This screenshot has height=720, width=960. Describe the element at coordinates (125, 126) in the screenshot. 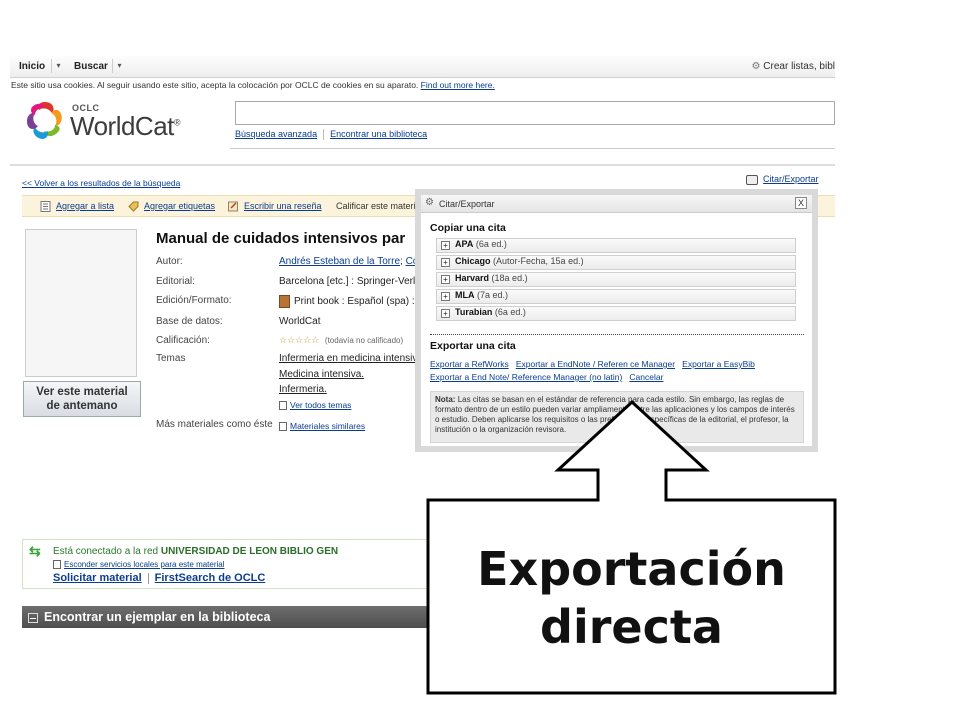

I see `worldcat-wordmark: WorldCat®` at that location.